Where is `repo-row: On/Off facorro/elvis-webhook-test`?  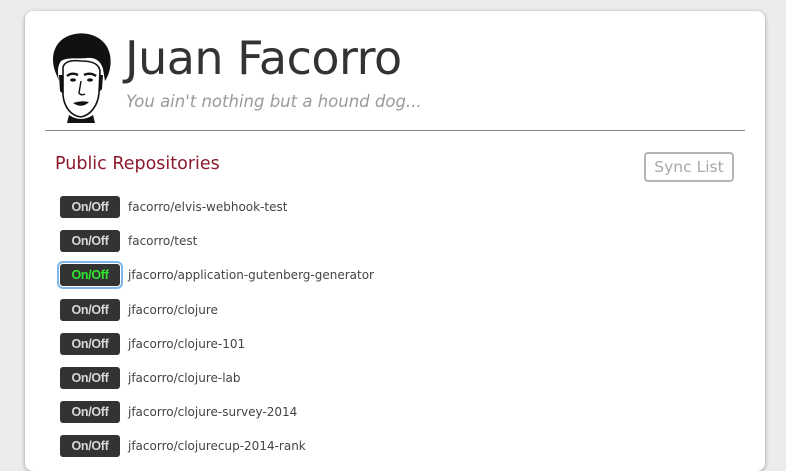 repo-row: On/Off facorro/elvis-webhook-test is located at coordinates (217, 207).